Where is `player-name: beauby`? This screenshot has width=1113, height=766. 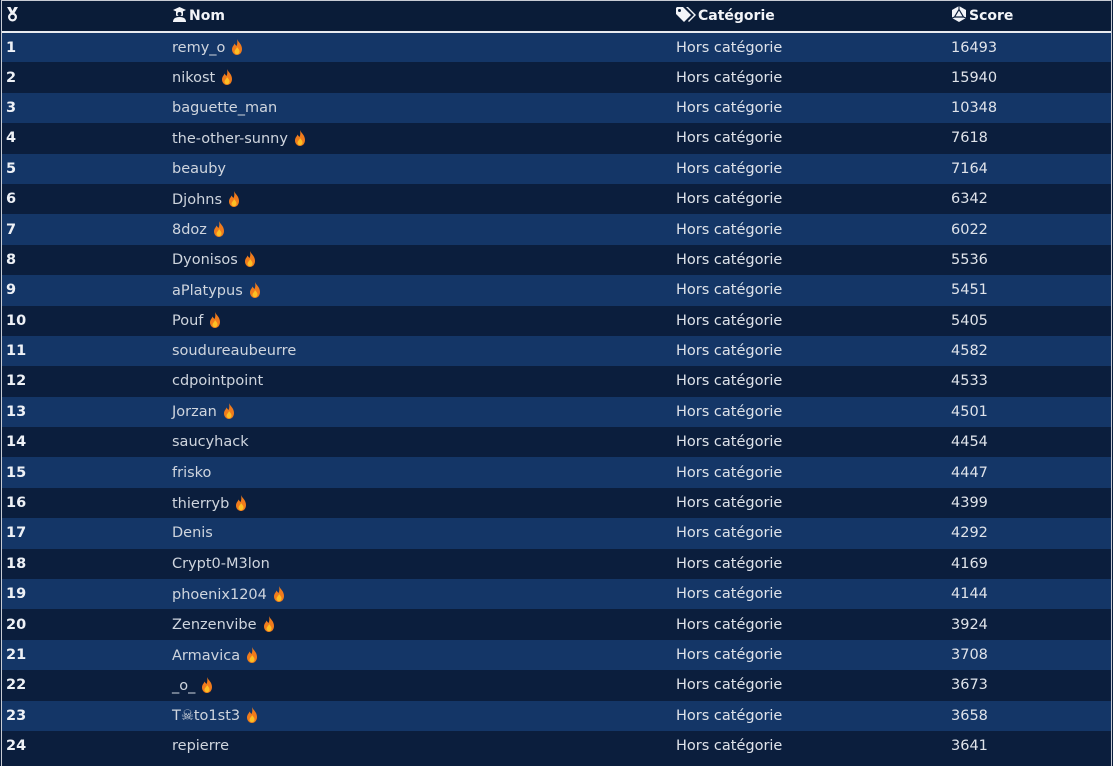 player-name: beauby is located at coordinates (199, 169).